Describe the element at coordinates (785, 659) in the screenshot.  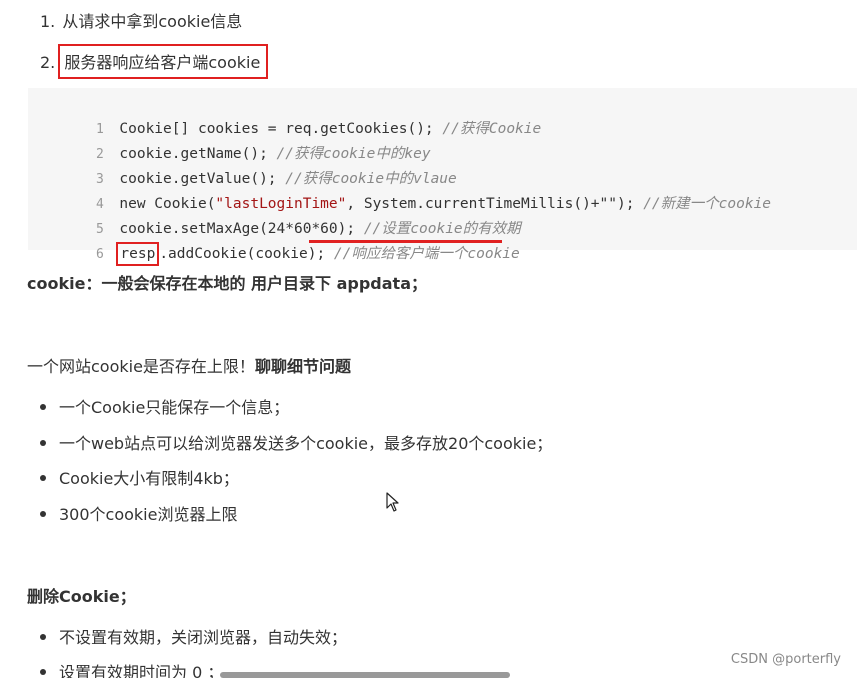
I see `watermark: CSDN @porterfly` at that location.